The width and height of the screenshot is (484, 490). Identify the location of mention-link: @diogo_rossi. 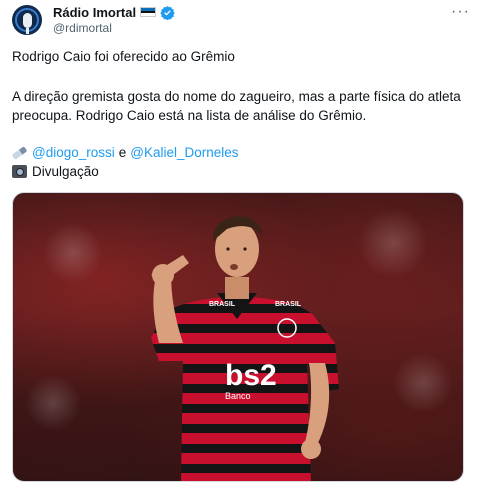
(73, 152).